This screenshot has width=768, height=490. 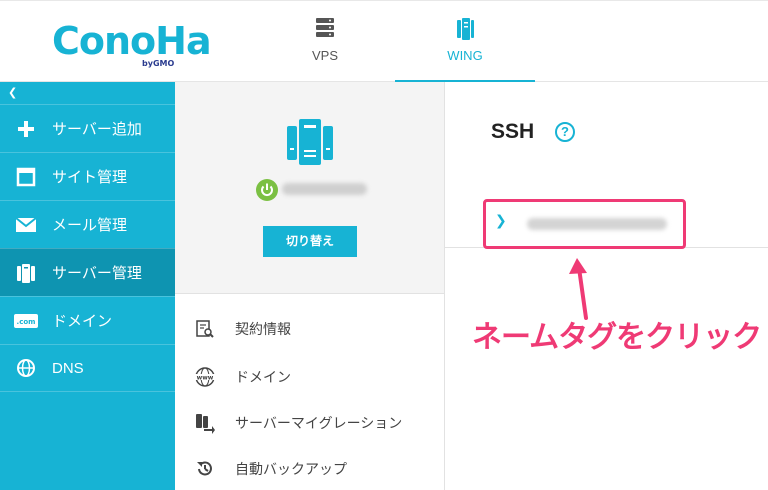 I want to click on sidebar-item-domain: .com ドメイン, so click(x=87, y=320).